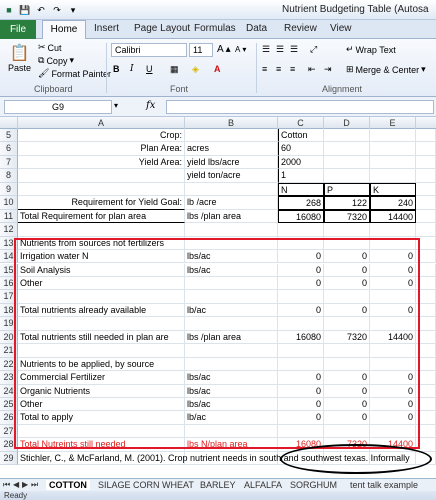 The image size is (436, 500). What do you see at coordinates (313, 485) in the screenshot?
I see `sheet-tab-sorghum: SORGHUM` at bounding box center [313, 485].